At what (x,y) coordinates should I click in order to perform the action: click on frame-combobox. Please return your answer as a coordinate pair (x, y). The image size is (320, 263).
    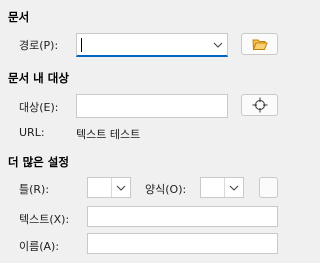
    Looking at the image, I should click on (109, 187).